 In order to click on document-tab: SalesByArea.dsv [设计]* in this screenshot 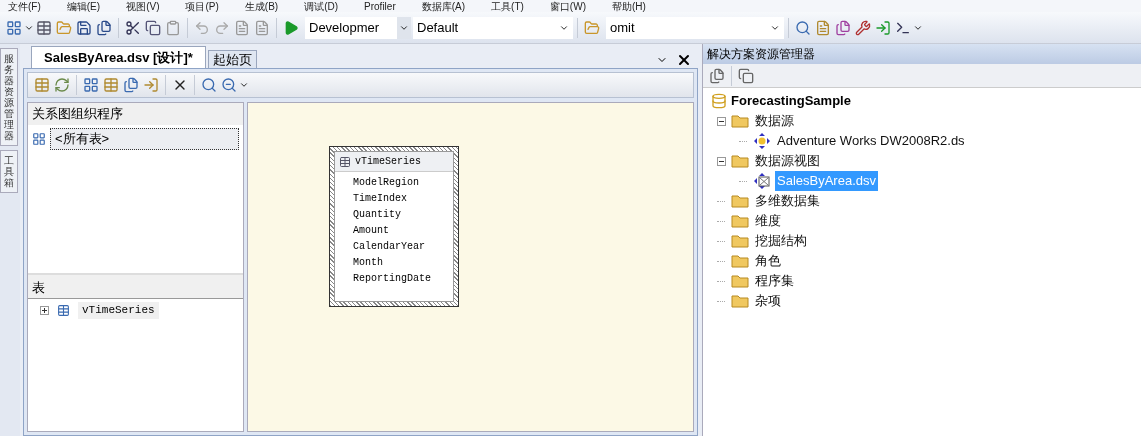, I will do `click(118, 57)`.